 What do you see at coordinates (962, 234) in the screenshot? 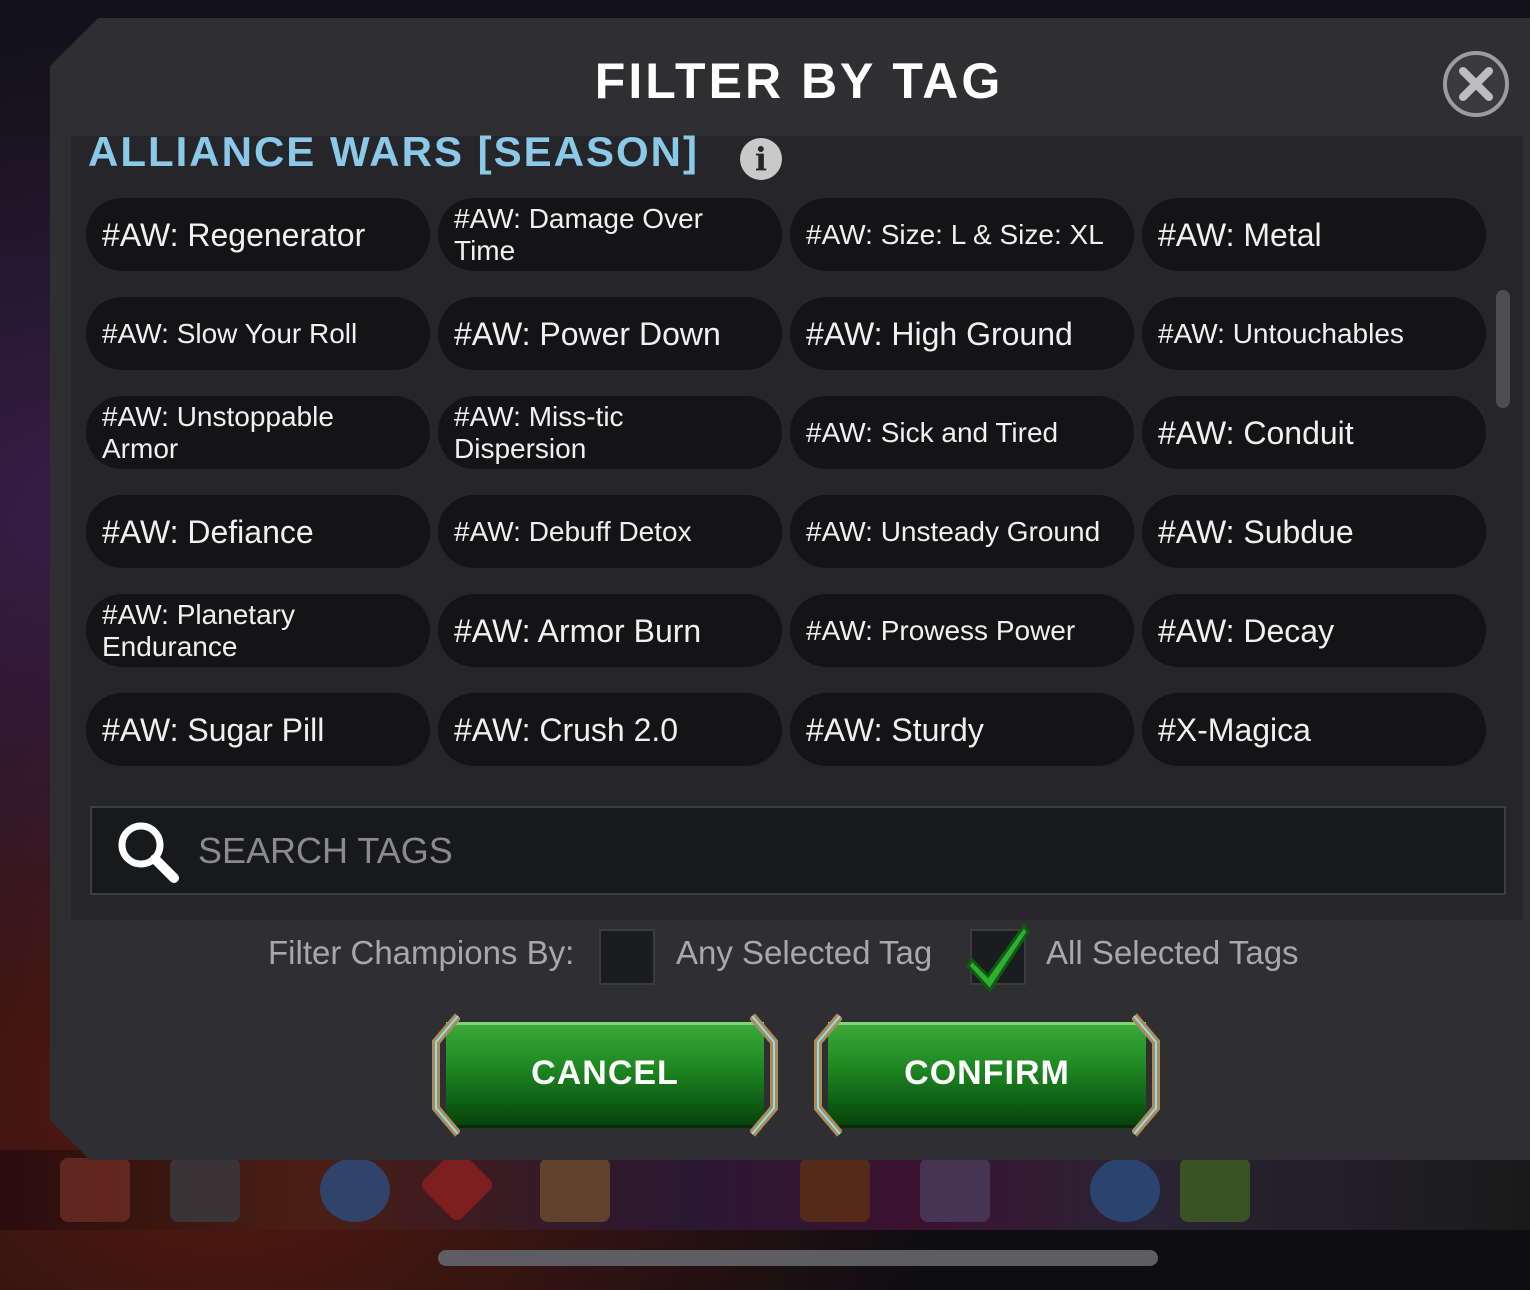
I see `tag-pill: #AW: Size: L & Size: XL` at bounding box center [962, 234].